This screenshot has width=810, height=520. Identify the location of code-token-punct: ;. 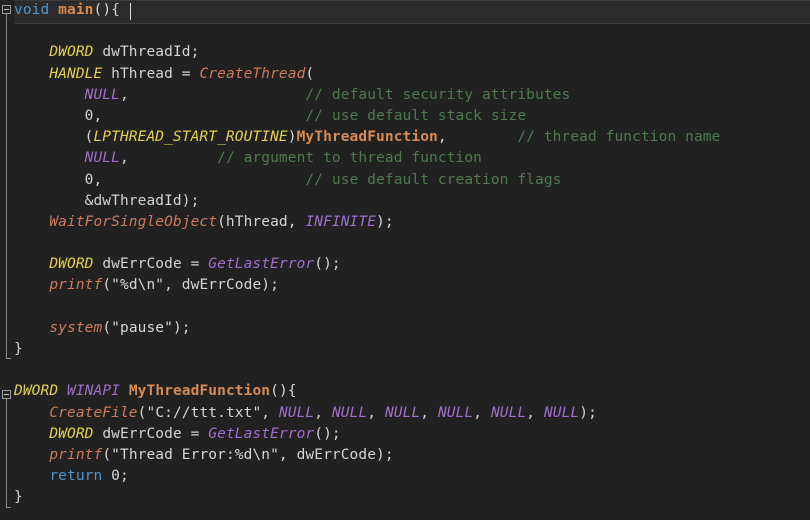
(124, 476).